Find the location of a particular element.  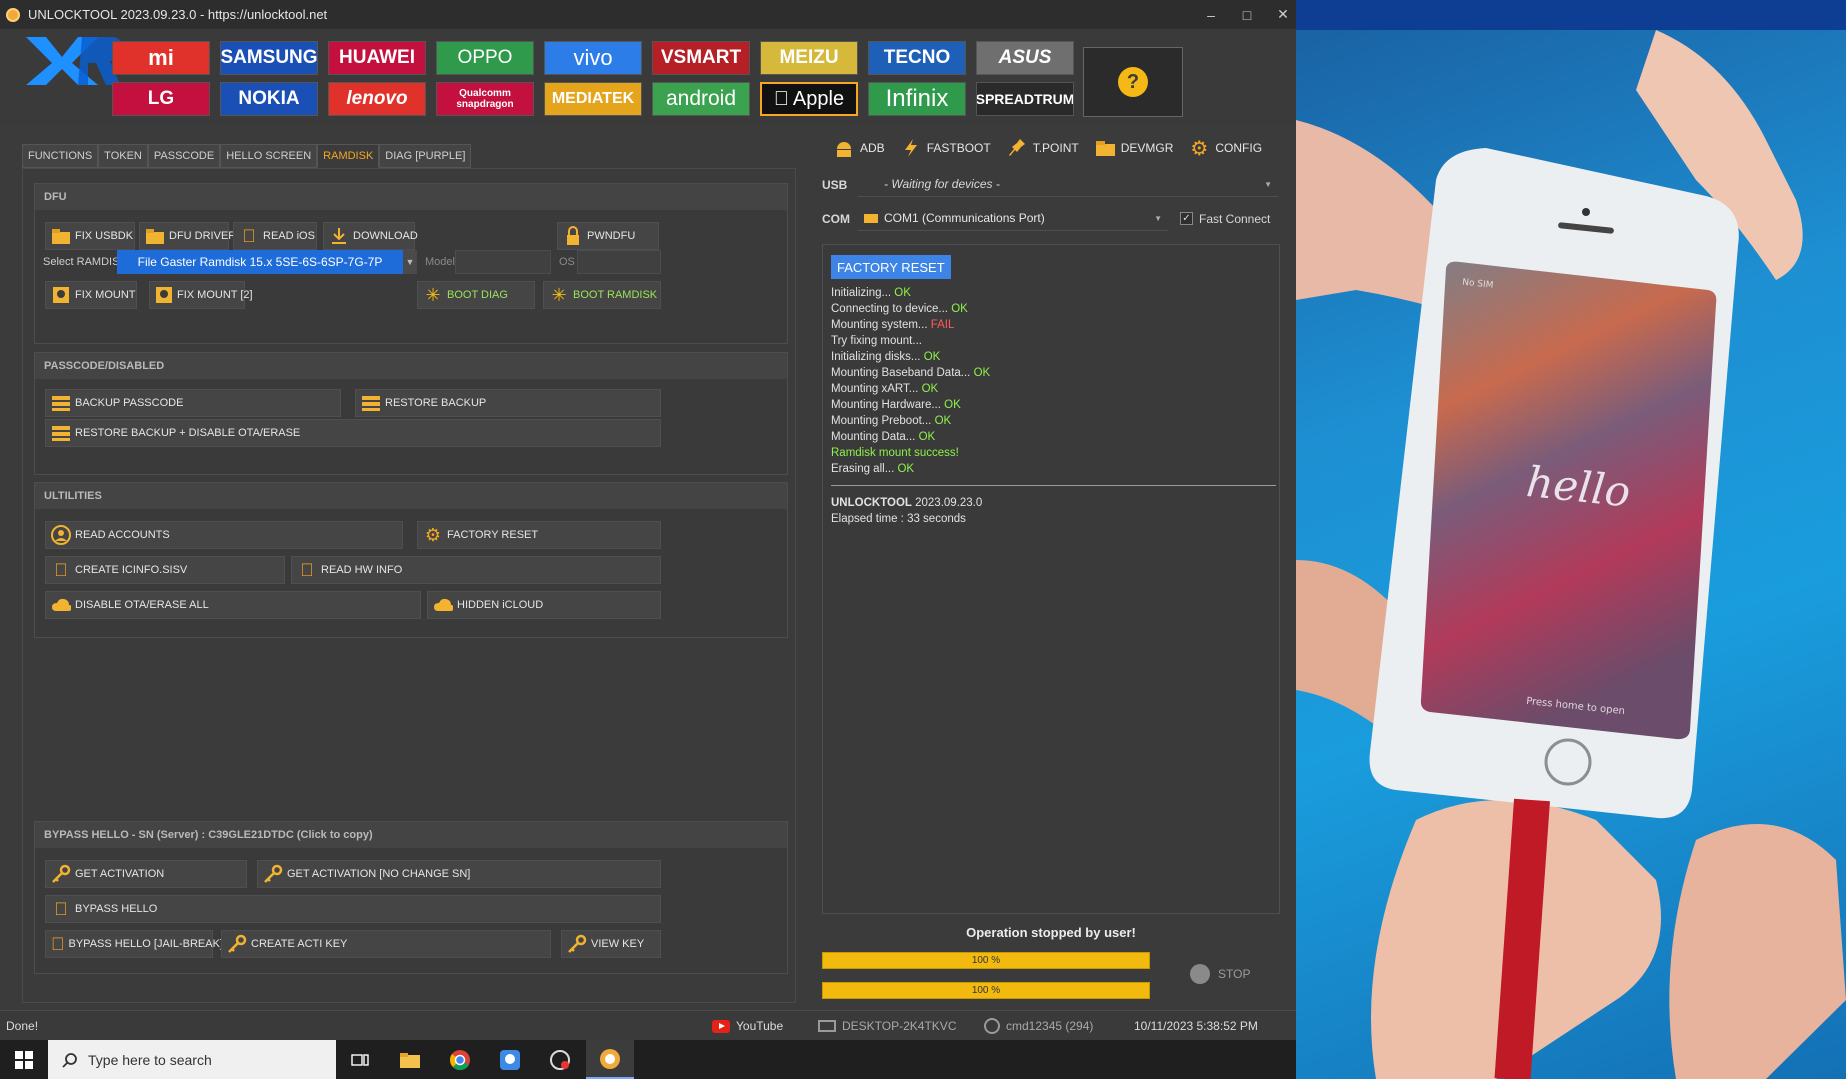

hidden-icloud-button: HIDDEN iCLOUD is located at coordinates (544, 605).